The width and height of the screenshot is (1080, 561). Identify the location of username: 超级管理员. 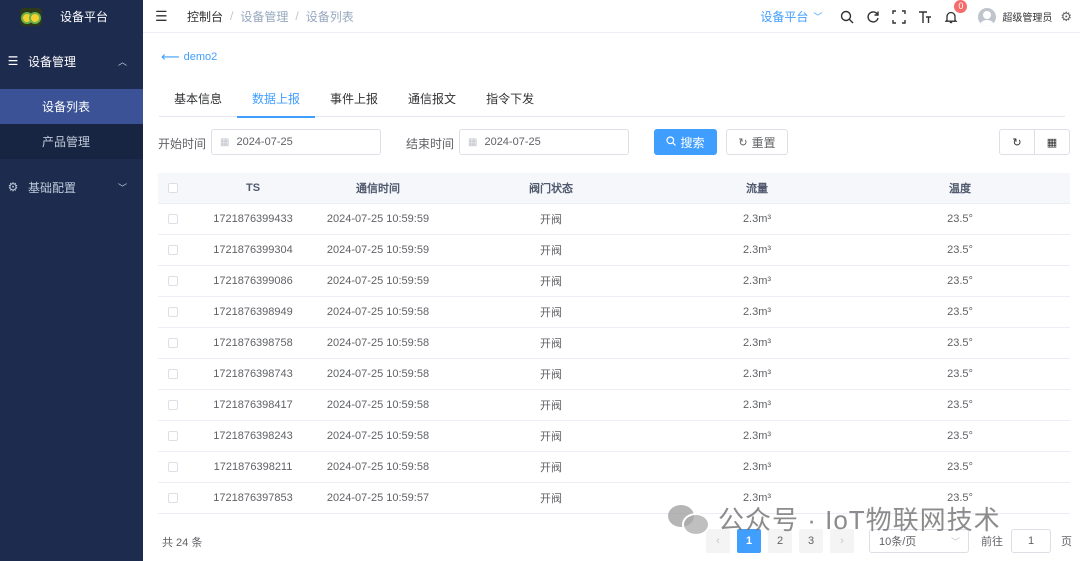
(1027, 16).